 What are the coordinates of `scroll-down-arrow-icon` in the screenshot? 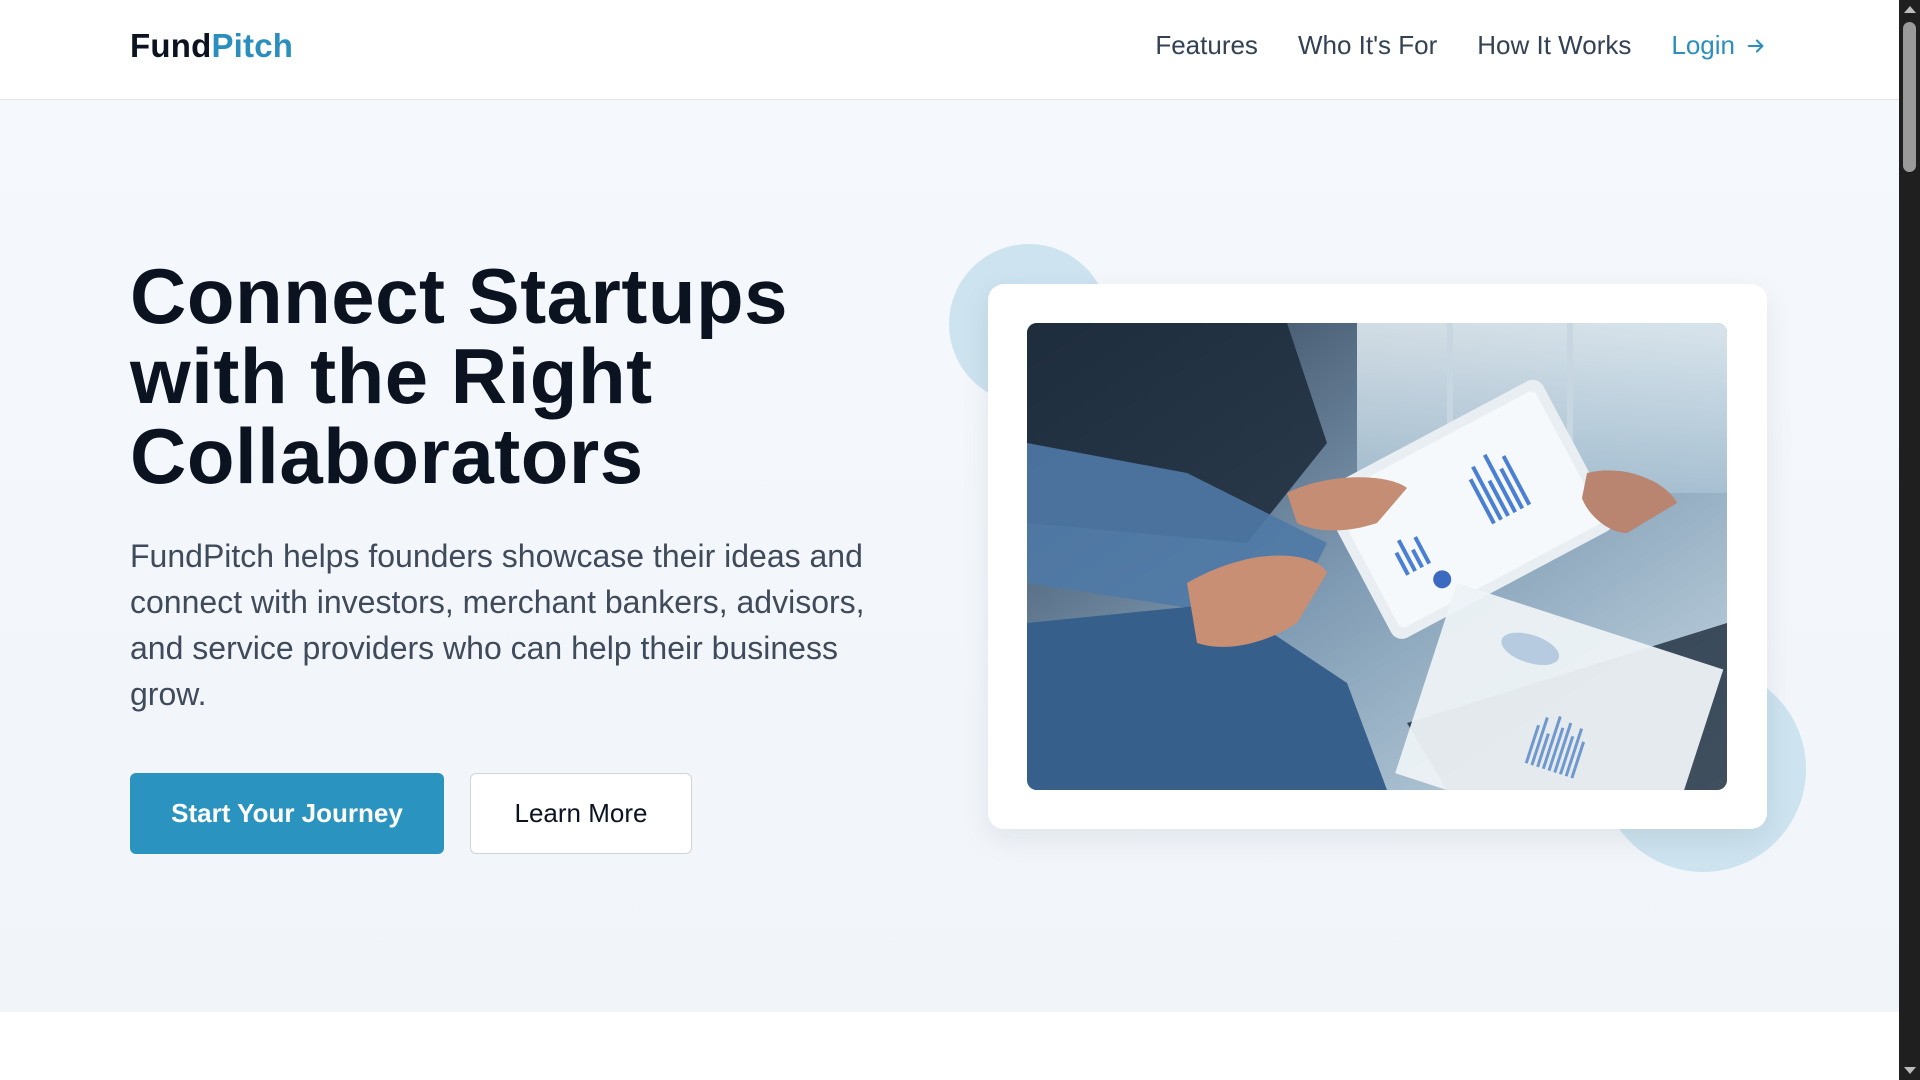 It's located at (1910, 1070).